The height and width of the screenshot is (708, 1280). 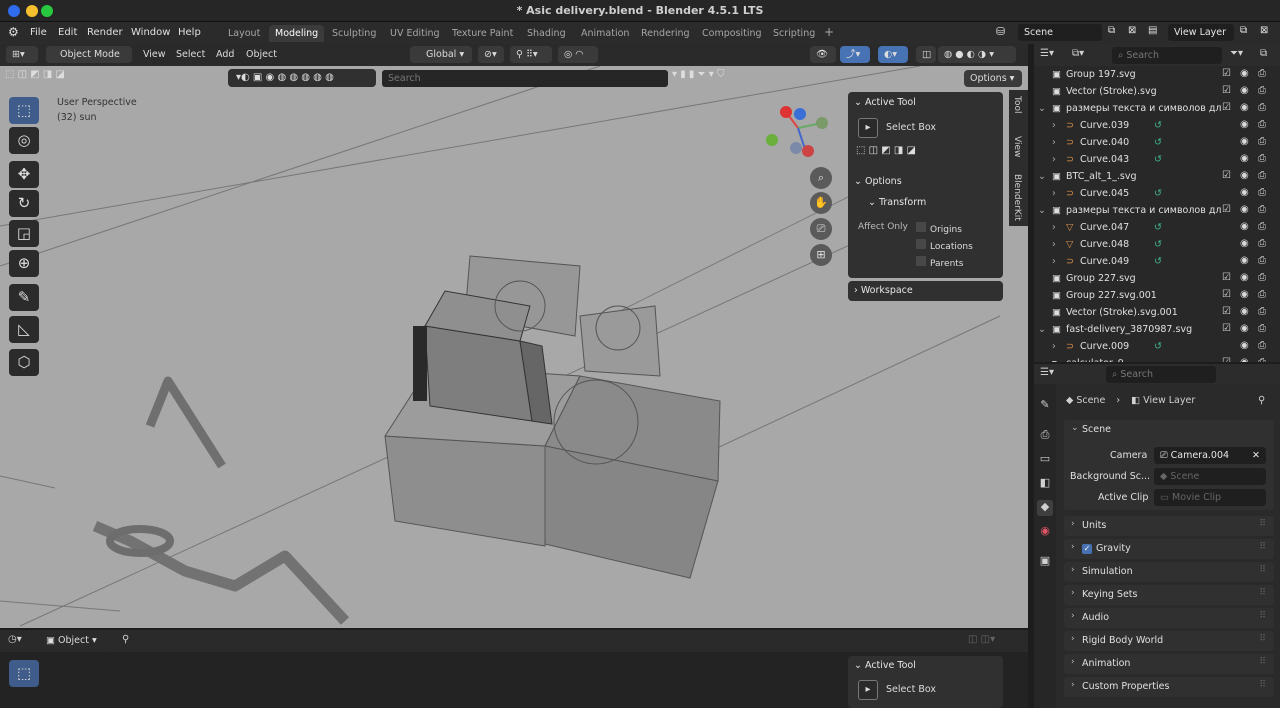 I want to click on menu-render: Render, so click(x=105, y=32).